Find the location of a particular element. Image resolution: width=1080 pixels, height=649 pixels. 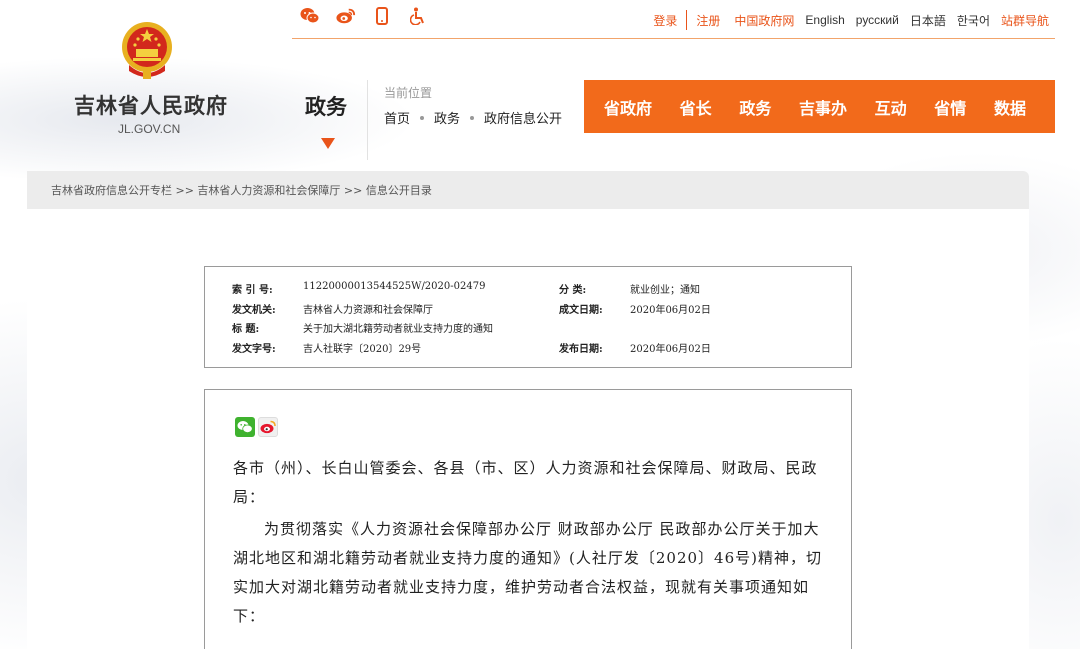

breadcrumb-home: 首页 is located at coordinates (397, 117).